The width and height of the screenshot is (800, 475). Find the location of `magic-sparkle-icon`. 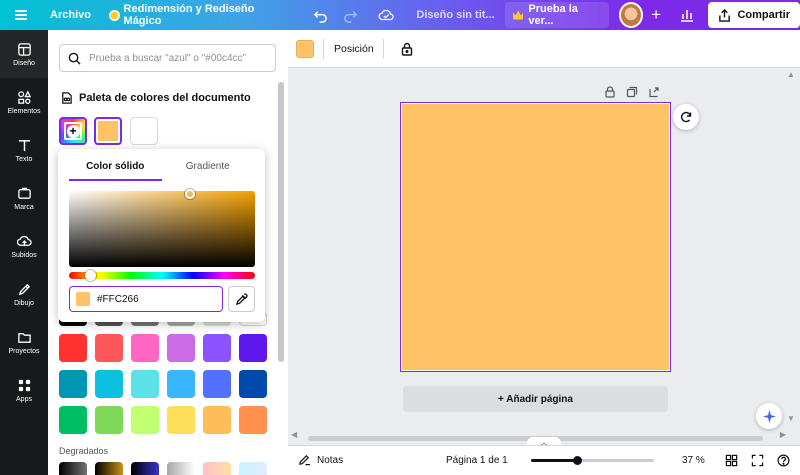

magic-sparkle-icon is located at coordinates (114, 15).